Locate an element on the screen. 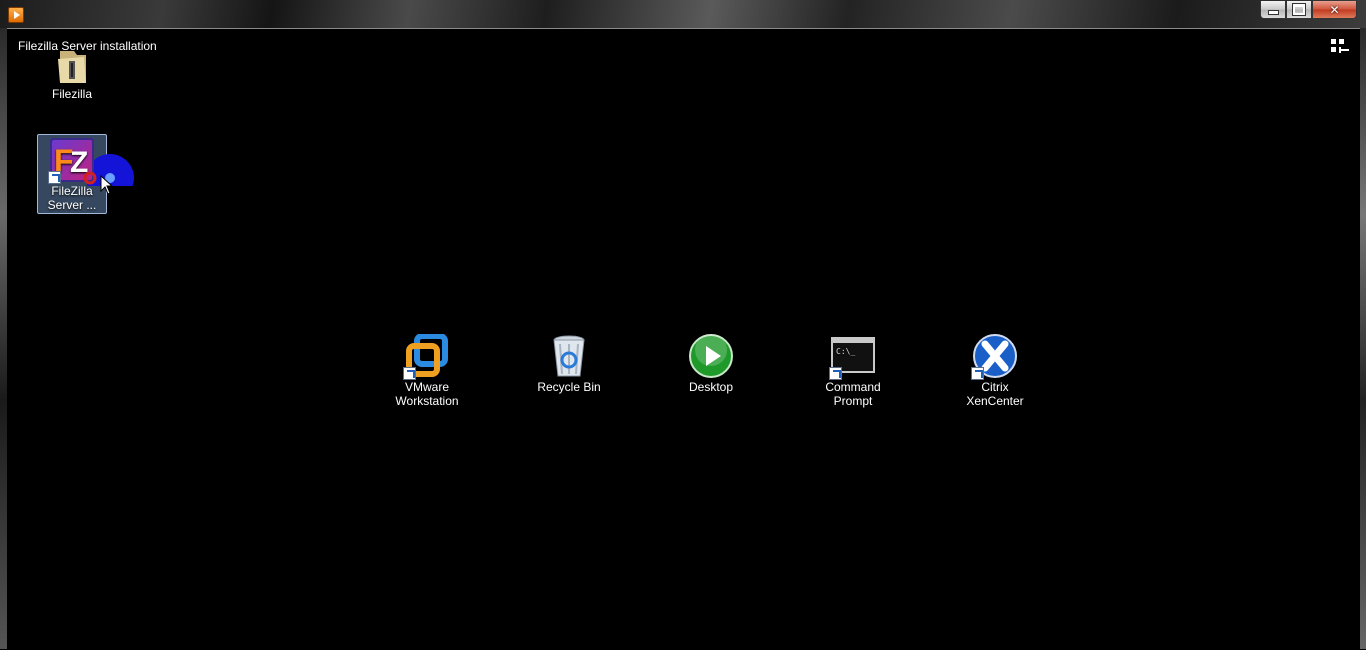 The height and width of the screenshot is (650, 1366). desktop-icon-citrix-xencenter: Citrix XenCenter is located at coordinates (995, 371).